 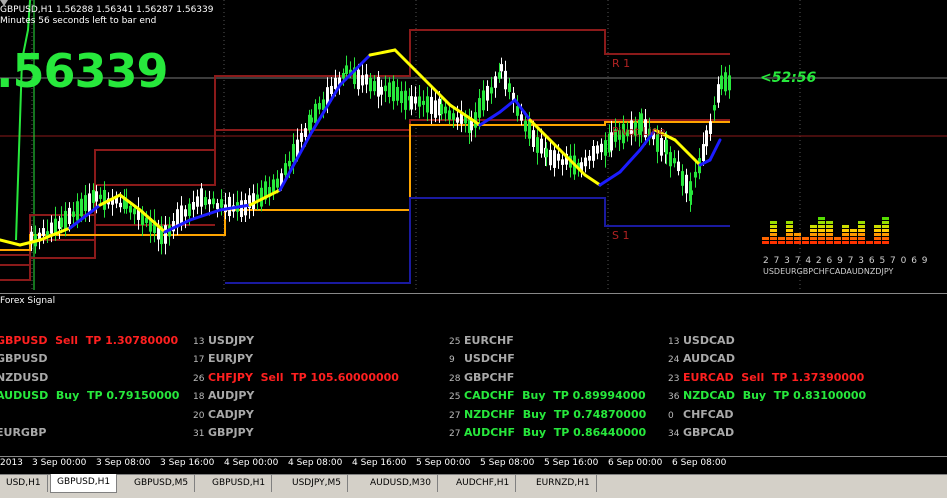 I want to click on bar-timer-text: Minutes 56 seconds left to bar end, so click(x=78, y=21).